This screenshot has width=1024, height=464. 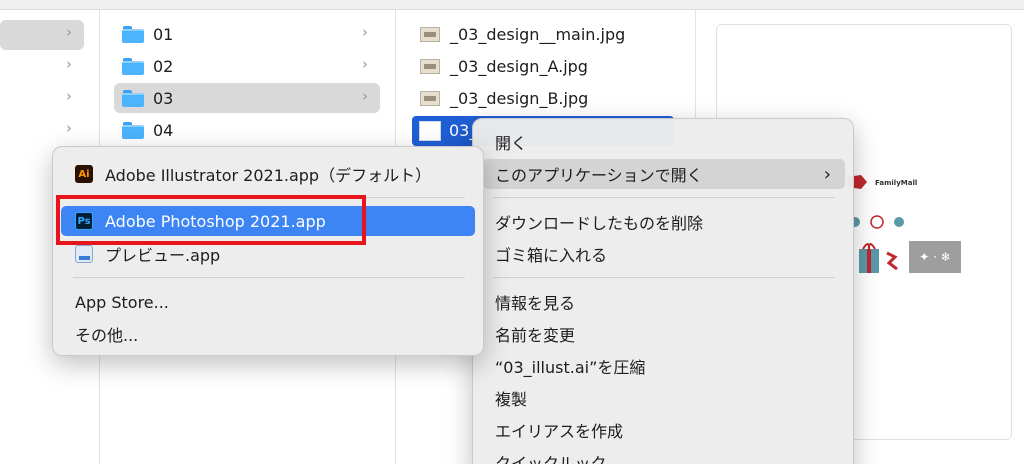 What do you see at coordinates (511, 143) in the screenshot?
I see `menu-item-label: 開く` at bounding box center [511, 143].